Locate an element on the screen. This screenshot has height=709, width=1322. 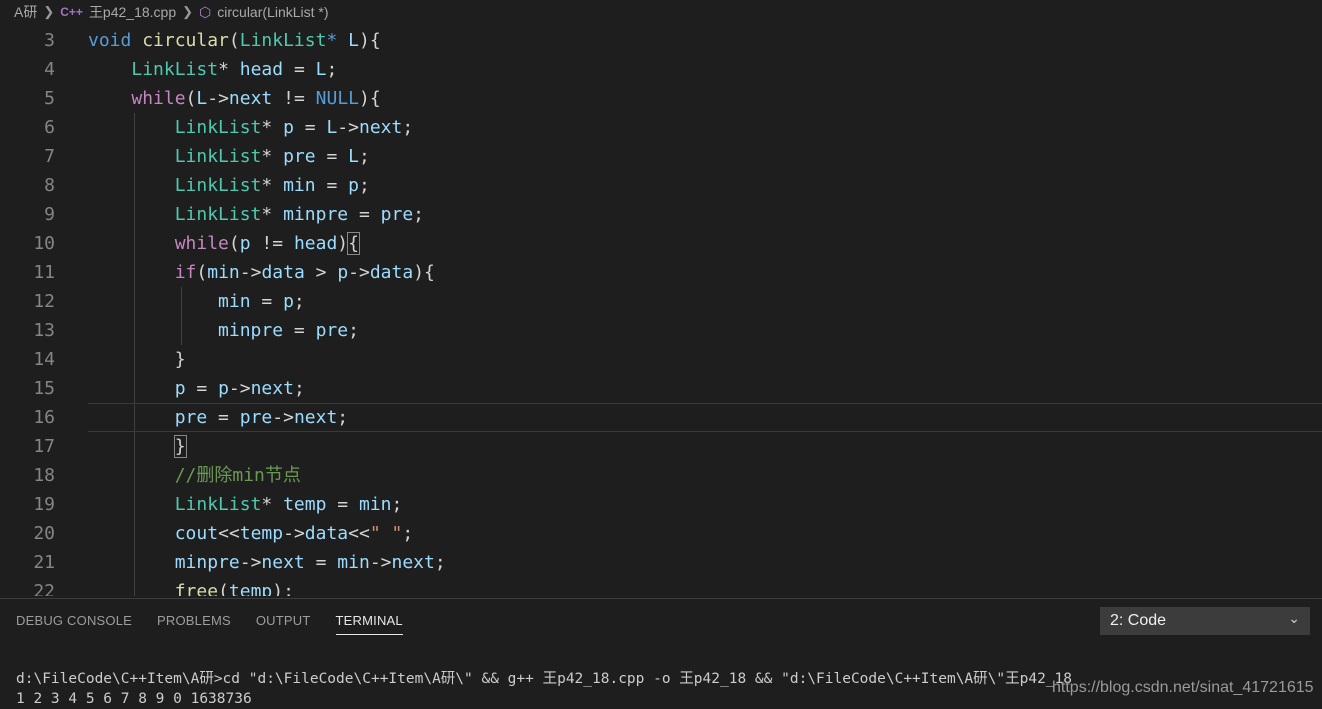
code-line: while(p != head){ is located at coordinates (224, 243).